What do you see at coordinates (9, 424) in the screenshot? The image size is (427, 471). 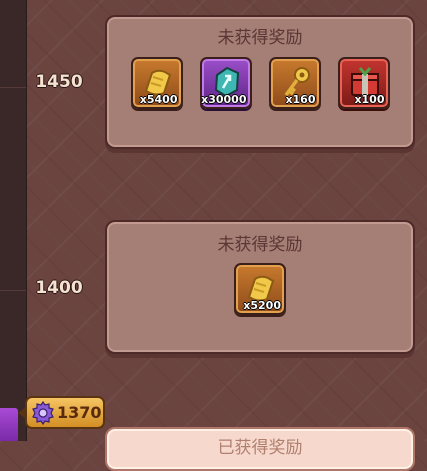 I see `progress-fill` at bounding box center [9, 424].